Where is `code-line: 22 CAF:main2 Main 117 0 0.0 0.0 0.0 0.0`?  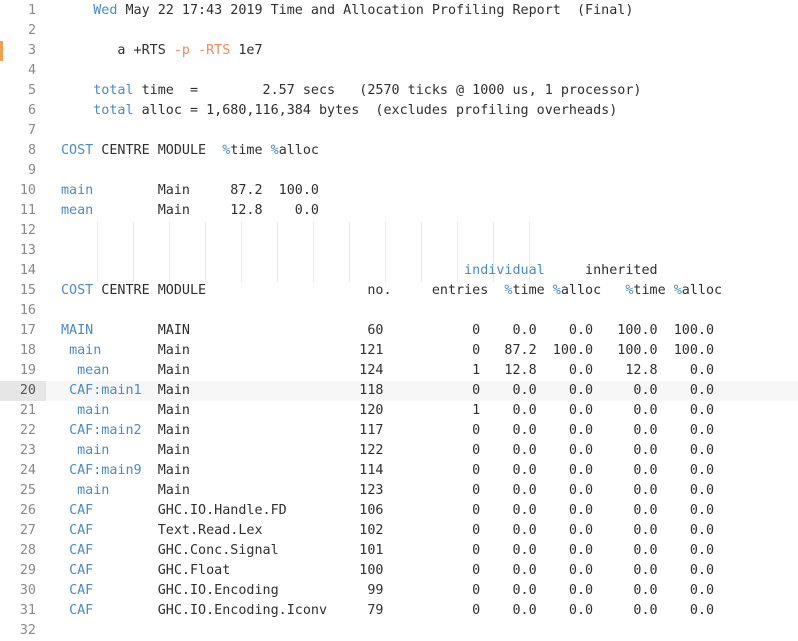
code-line: 22 CAF:main2 Main 117 0 0.0 0.0 0.0 0.0 is located at coordinates (399, 431).